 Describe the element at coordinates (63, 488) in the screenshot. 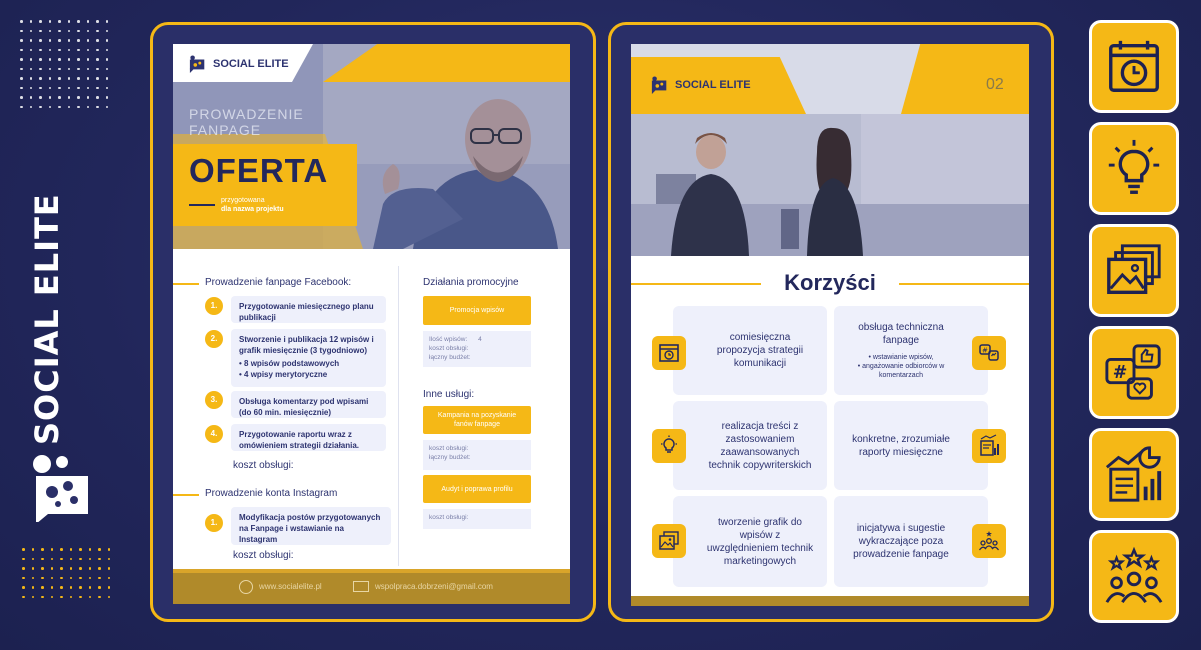

I see `brand-logo-icon` at that location.